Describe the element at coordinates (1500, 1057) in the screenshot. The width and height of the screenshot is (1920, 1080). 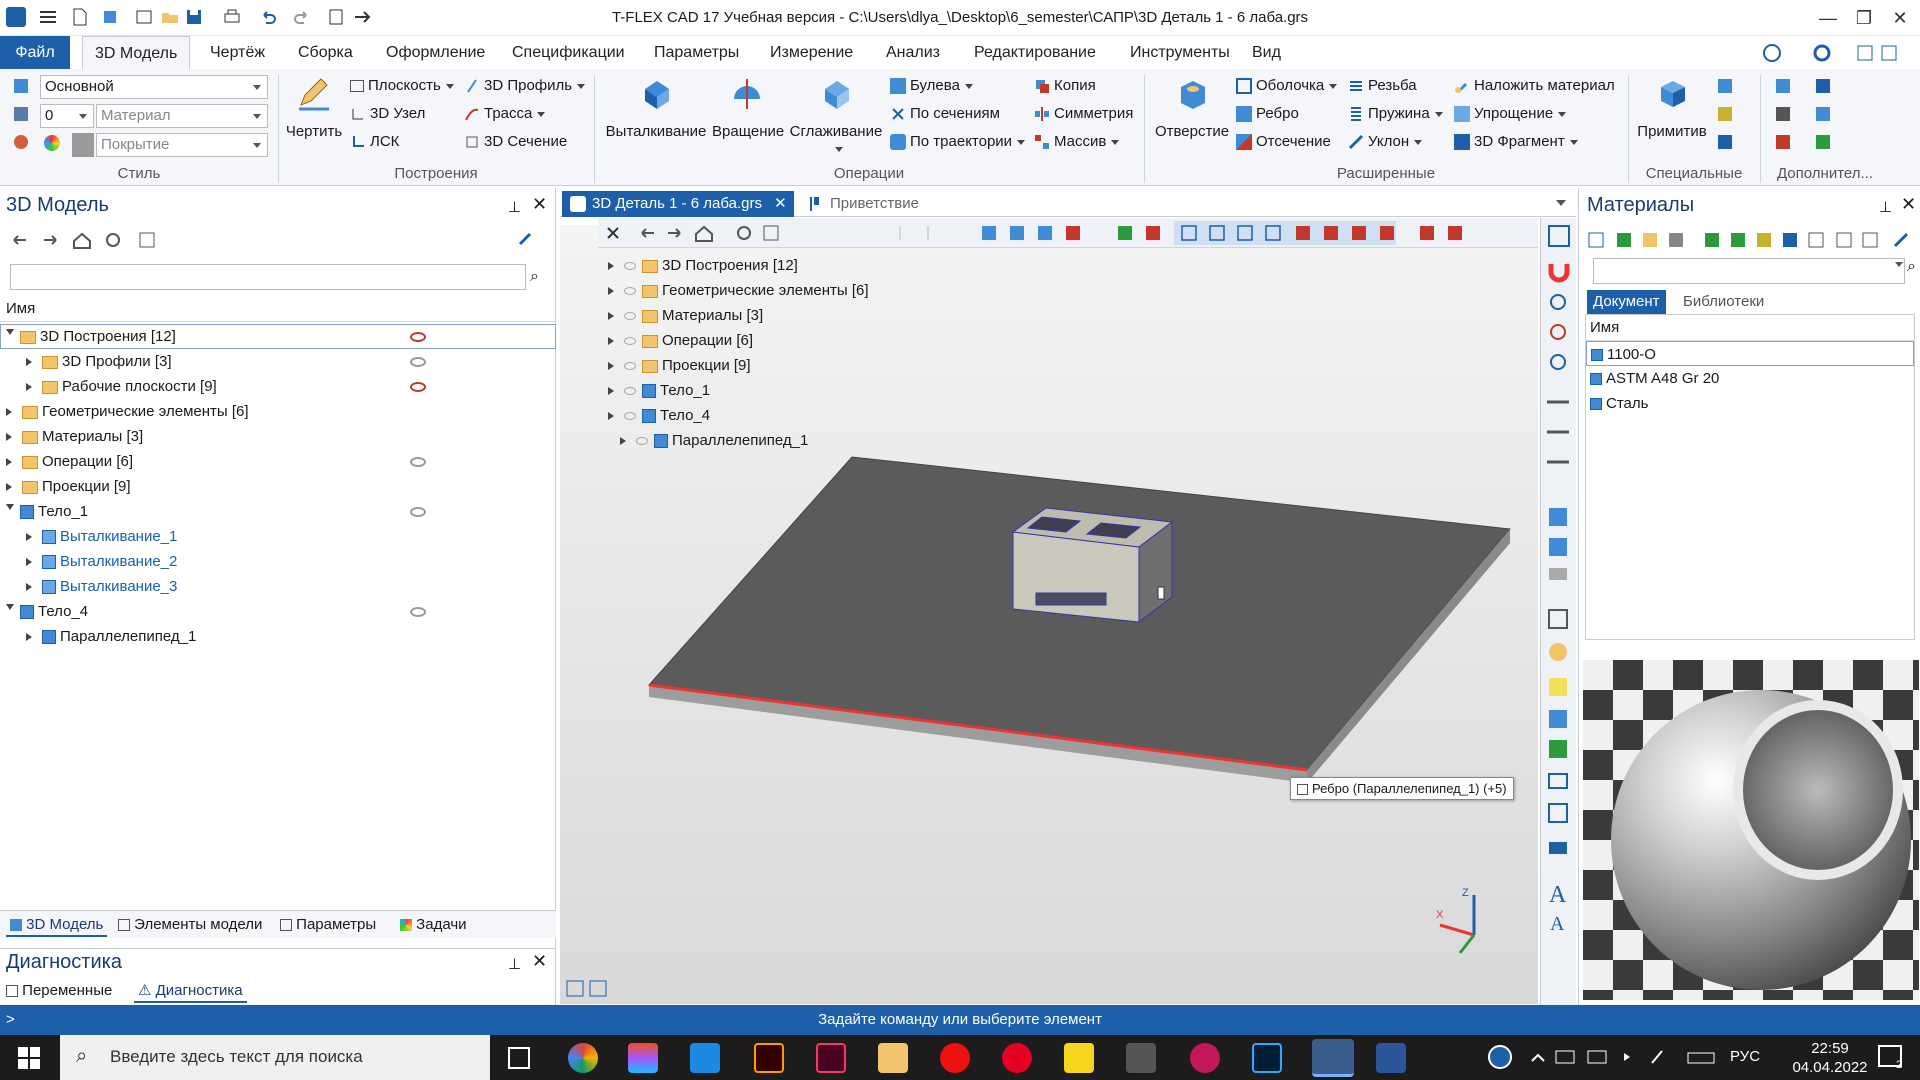
I see `help-tray-icon` at that location.